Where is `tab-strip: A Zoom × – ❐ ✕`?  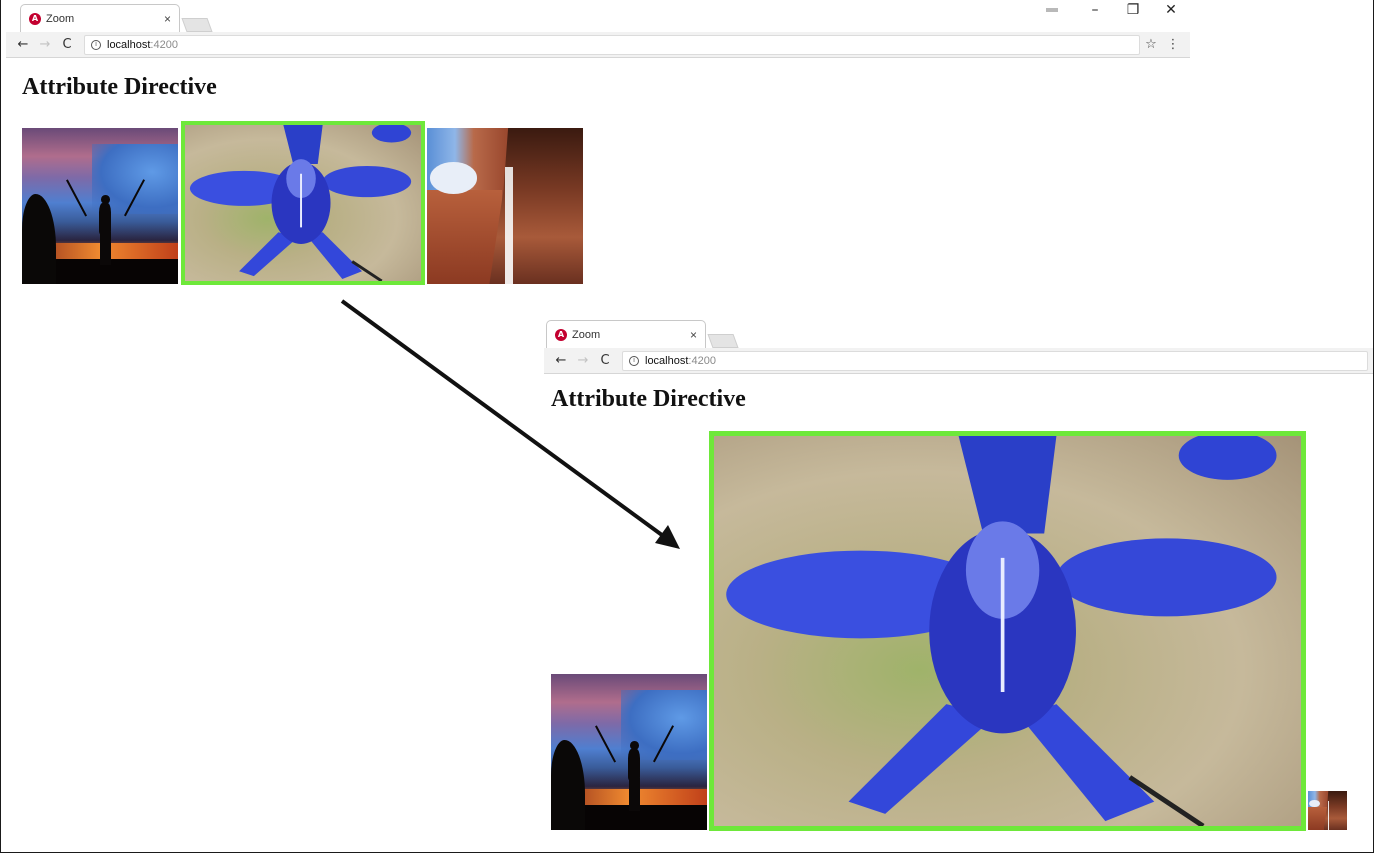 tab-strip: A Zoom × – ❐ ✕ is located at coordinates (598, 16).